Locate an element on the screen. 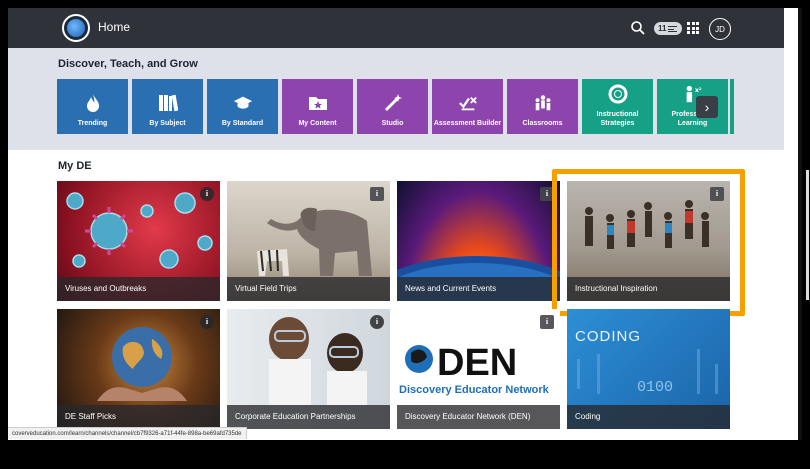  user-avatar: JD is located at coordinates (720, 29).